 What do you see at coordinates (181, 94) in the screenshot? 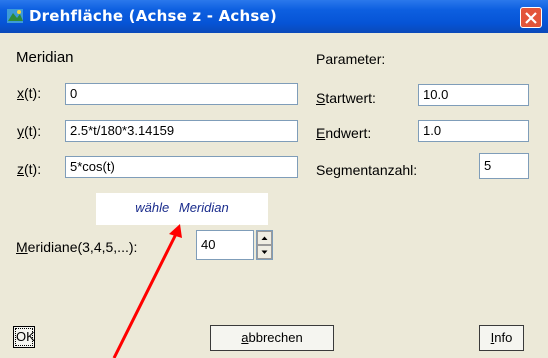
I see `x-function-input: 0` at bounding box center [181, 94].